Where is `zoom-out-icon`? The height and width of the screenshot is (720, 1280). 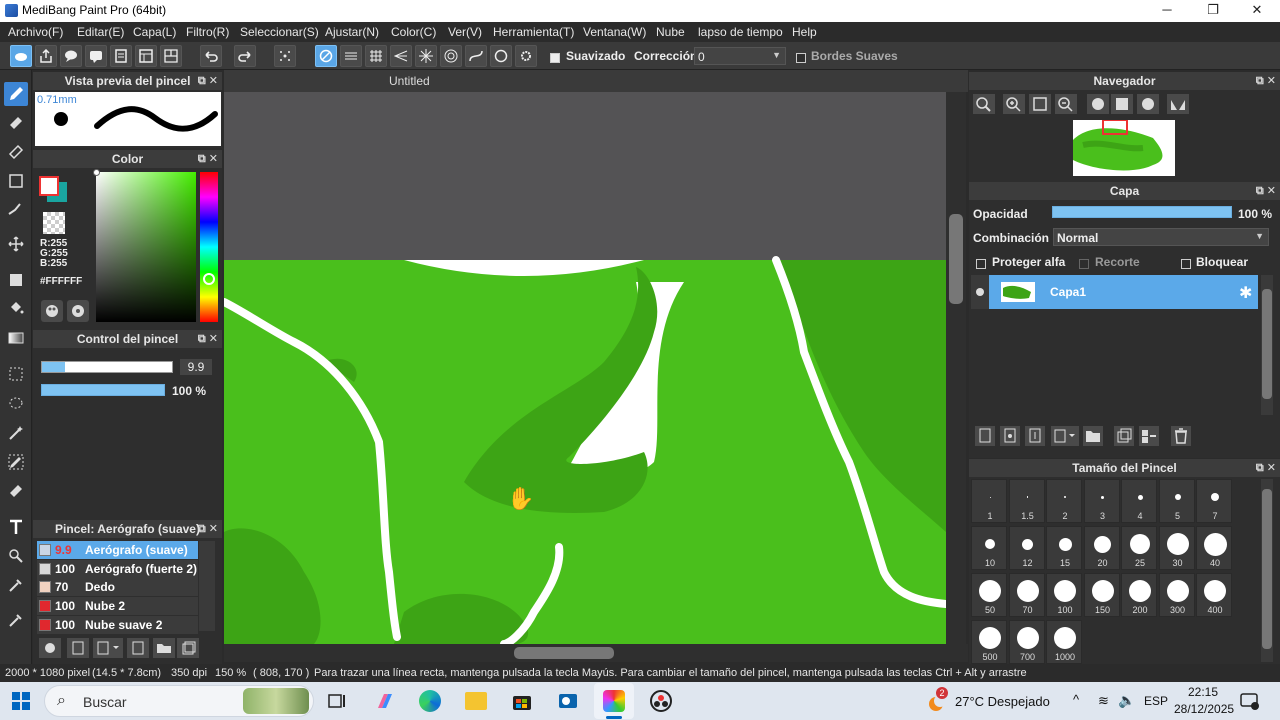 zoom-out-icon is located at coordinates (1066, 104).